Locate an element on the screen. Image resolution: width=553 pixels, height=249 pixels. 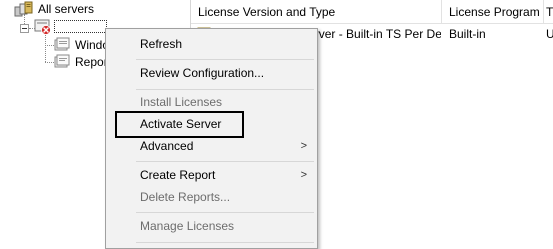
license-folder-icon is located at coordinates (62, 45).